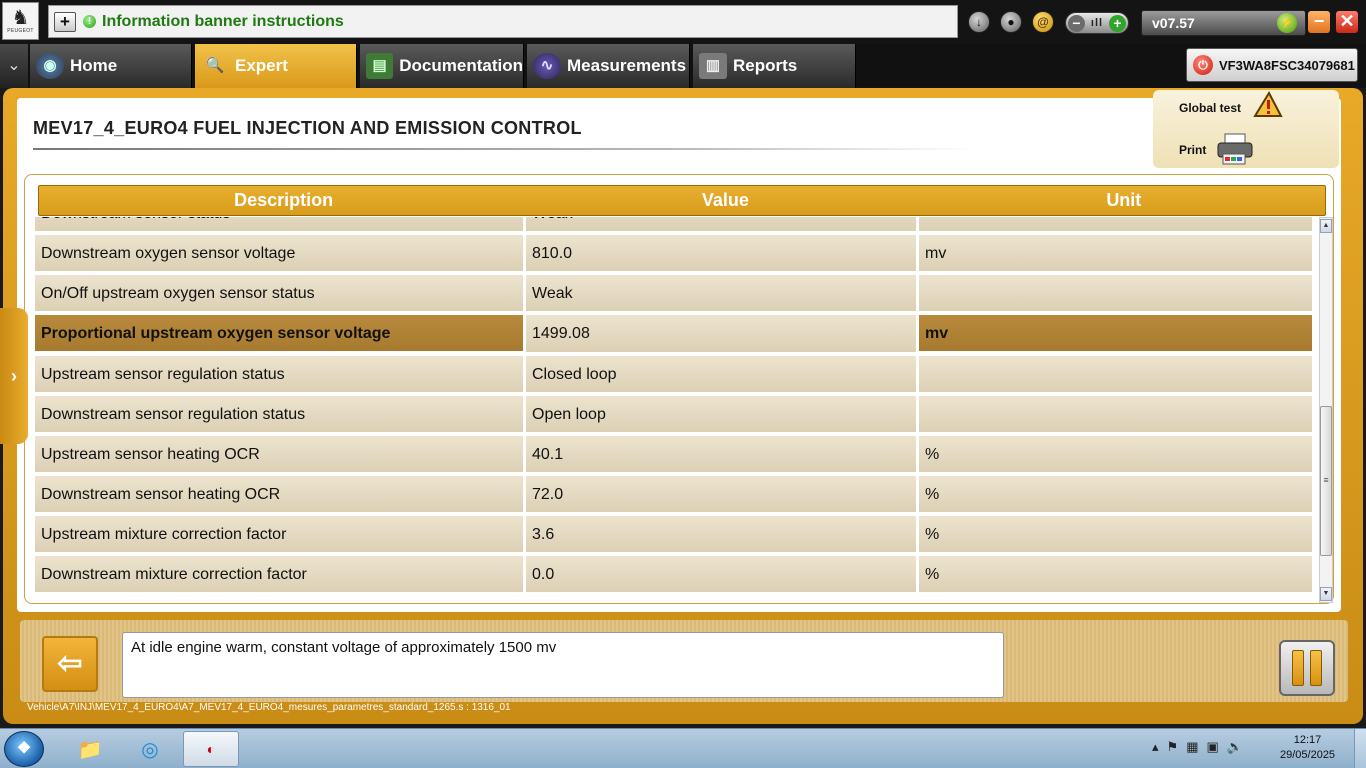 This screenshot has width=1366, height=768. I want to click on start-button: ❖, so click(24, 749).